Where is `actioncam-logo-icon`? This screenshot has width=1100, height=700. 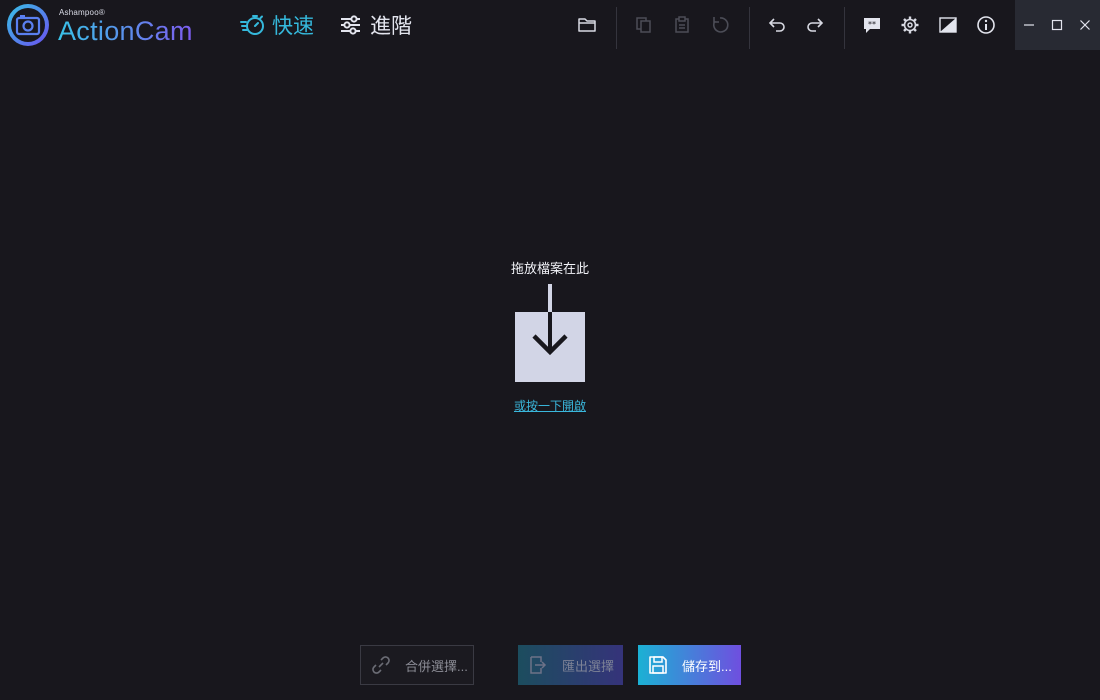 actioncam-logo-icon is located at coordinates (28, 25).